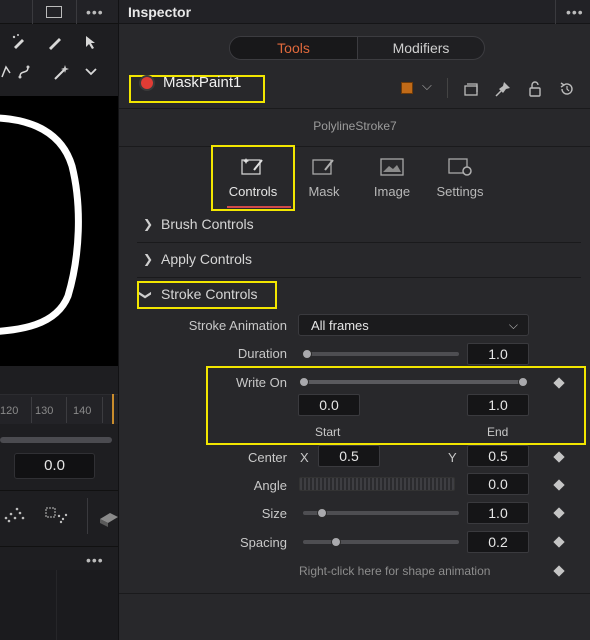 This screenshot has width=590, height=640. What do you see at coordinates (262, 353) in the screenshot?
I see `param-label: Duration` at bounding box center [262, 353].